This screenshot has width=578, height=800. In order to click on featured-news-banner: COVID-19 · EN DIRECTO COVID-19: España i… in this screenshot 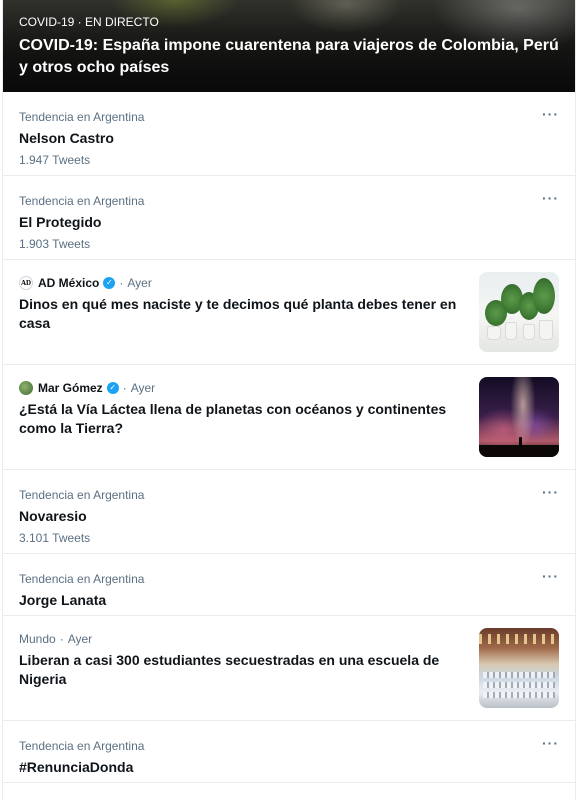, I will do `click(289, 46)`.